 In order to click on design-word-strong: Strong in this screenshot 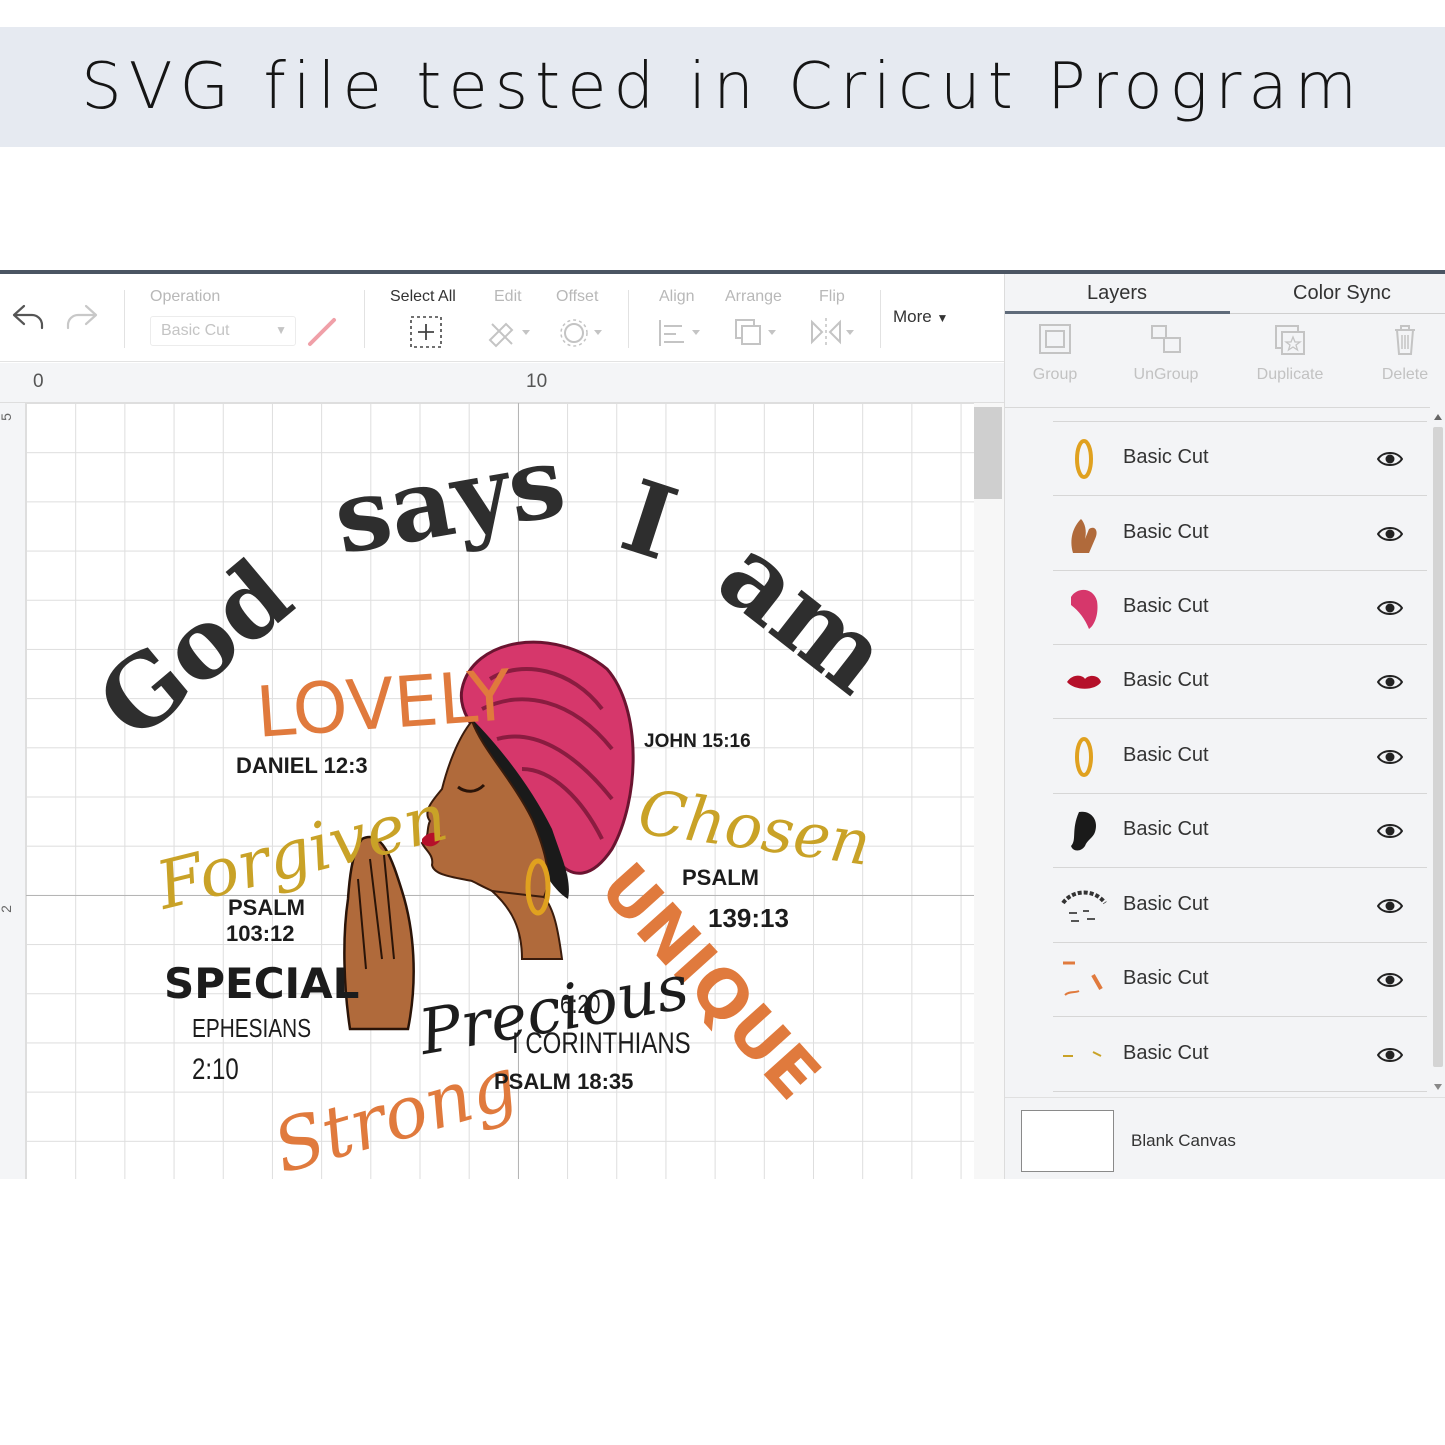, I will do `click(395, 1109)`.